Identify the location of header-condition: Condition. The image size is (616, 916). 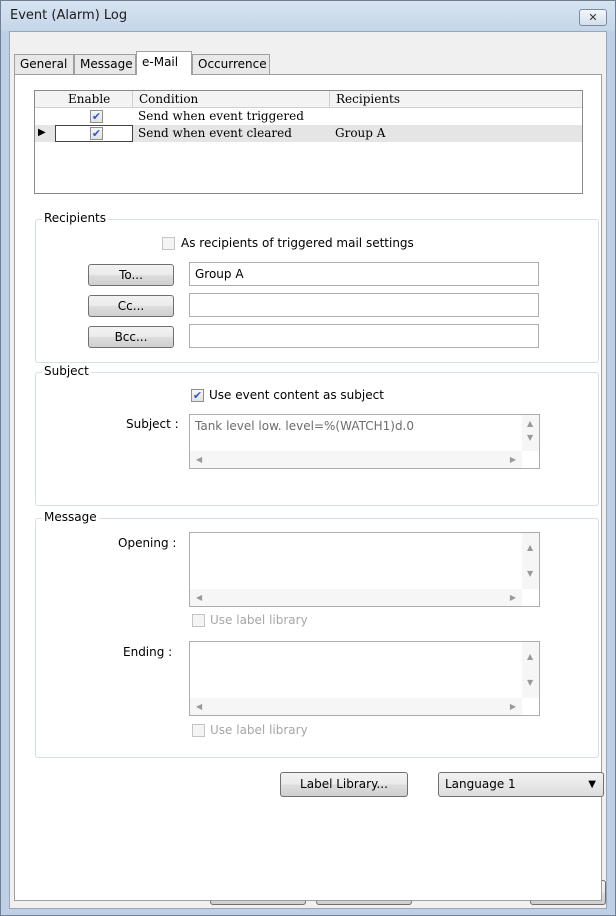
(231, 99).